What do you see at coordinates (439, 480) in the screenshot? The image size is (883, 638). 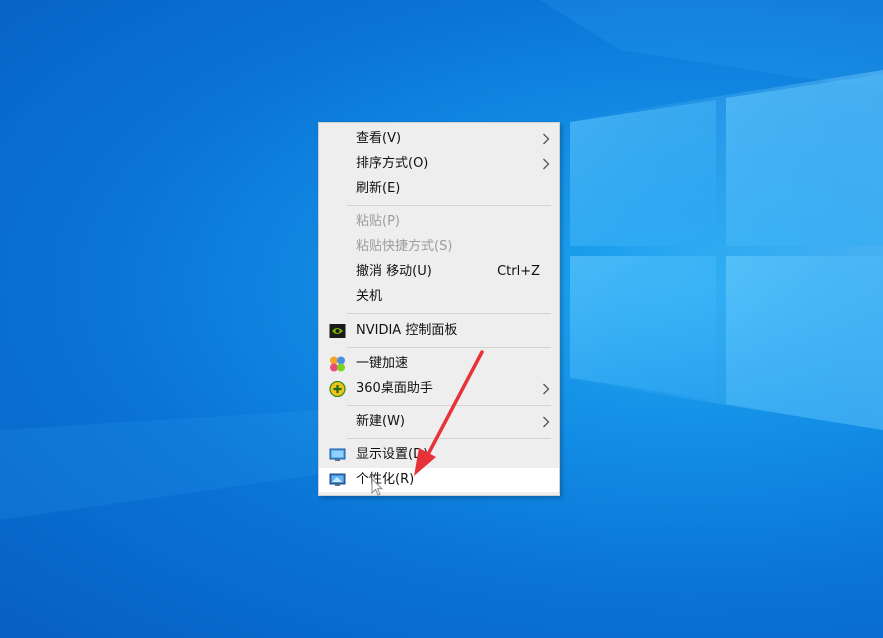 I see `menu-item-personalize: 个性化(R)` at bounding box center [439, 480].